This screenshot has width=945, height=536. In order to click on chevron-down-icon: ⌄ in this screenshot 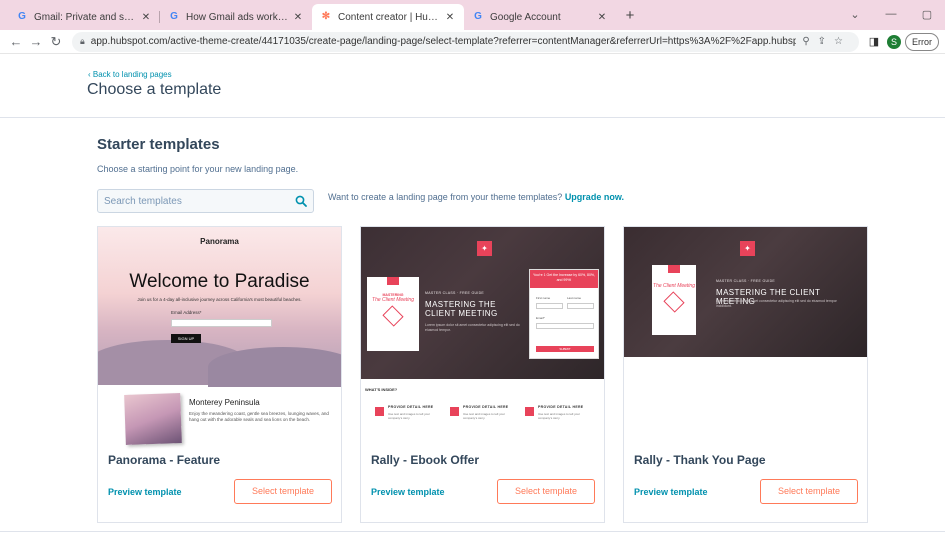, I will do `click(855, 14)`.